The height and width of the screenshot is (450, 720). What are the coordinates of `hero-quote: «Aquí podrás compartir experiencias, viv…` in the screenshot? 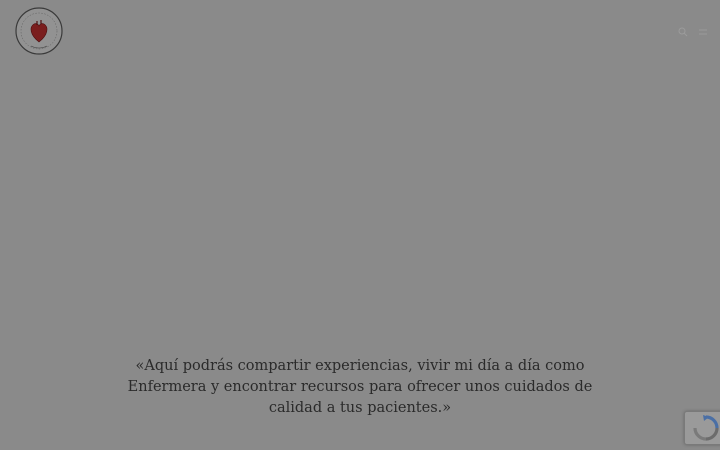 It's located at (360, 387).